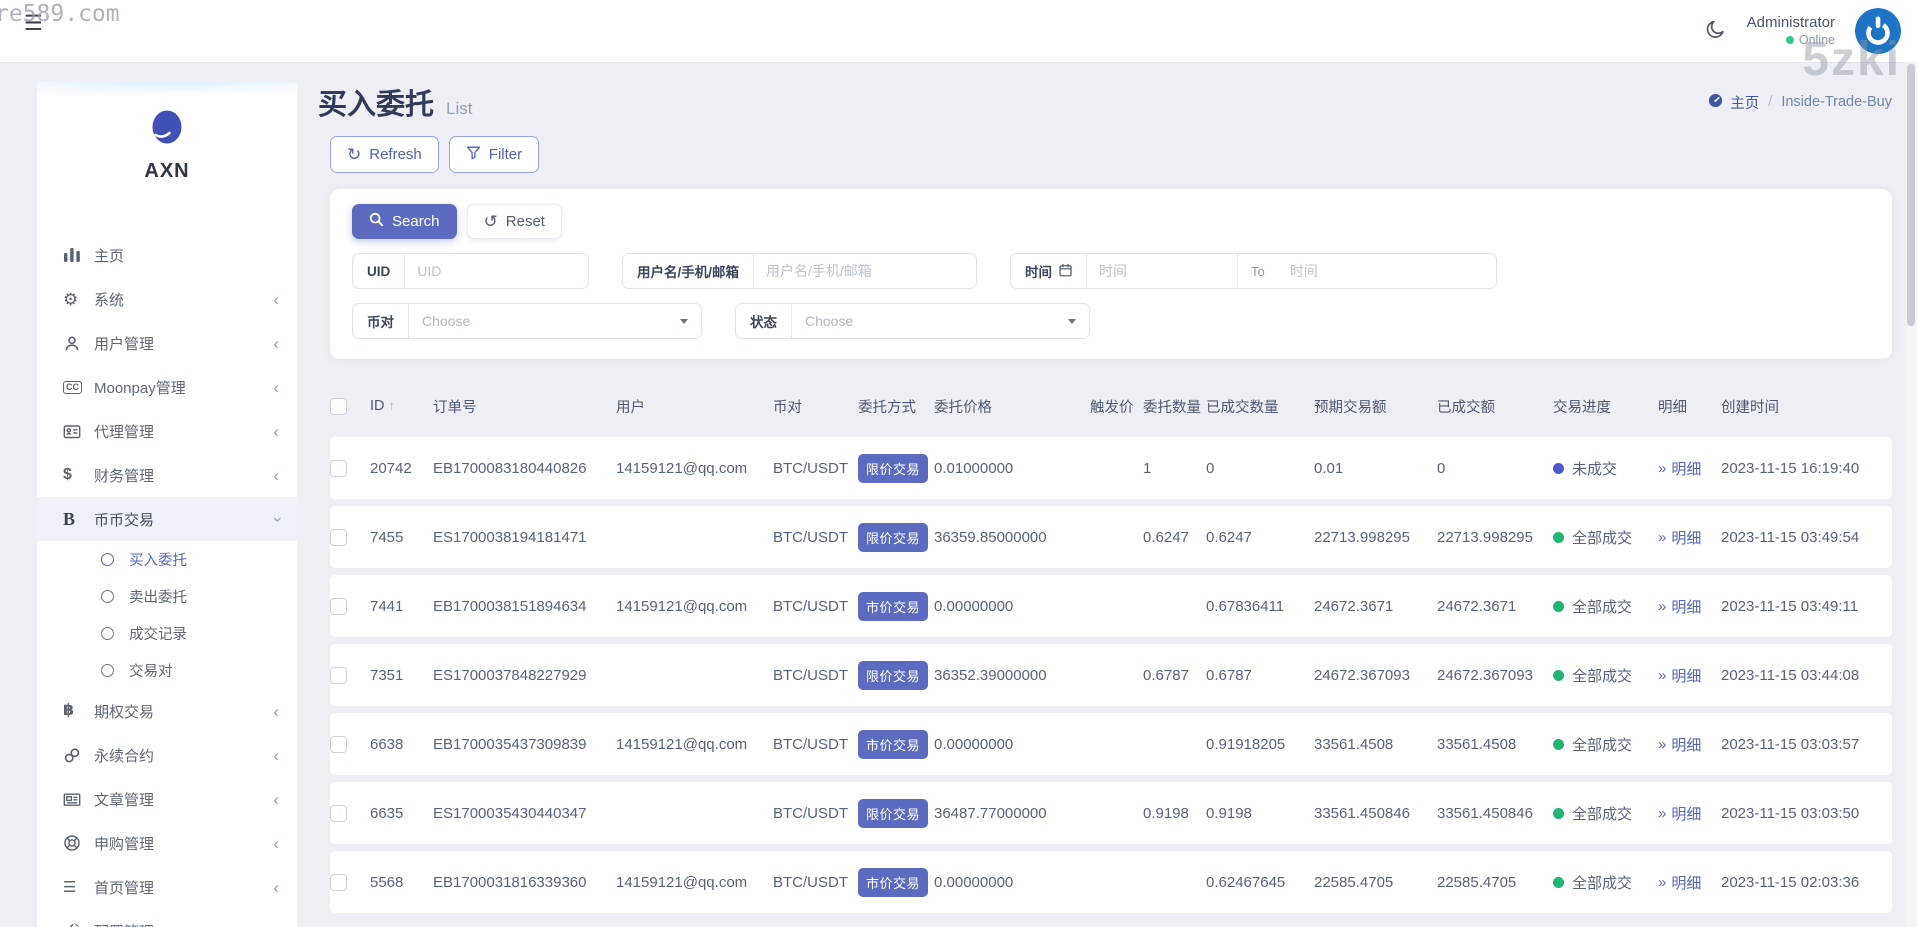 Image resolution: width=1917 pixels, height=927 pixels. Describe the element at coordinates (124, 888) in the screenshot. I see `sidebar-item-label: 首页管理` at that location.